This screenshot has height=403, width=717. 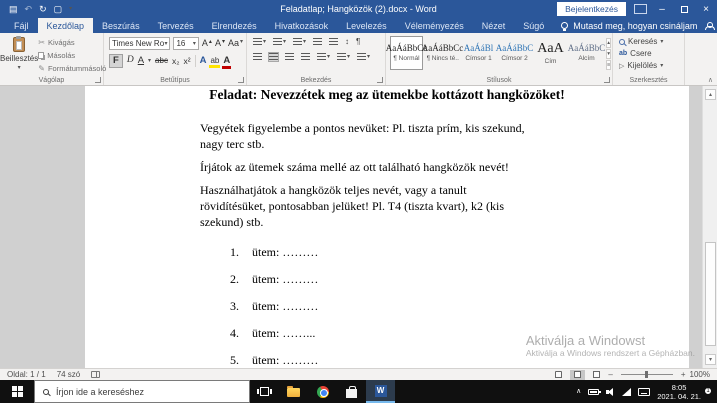 What do you see at coordinates (650, 53) in the screenshot?
I see `replace-button: ab Csere` at bounding box center [650, 53].